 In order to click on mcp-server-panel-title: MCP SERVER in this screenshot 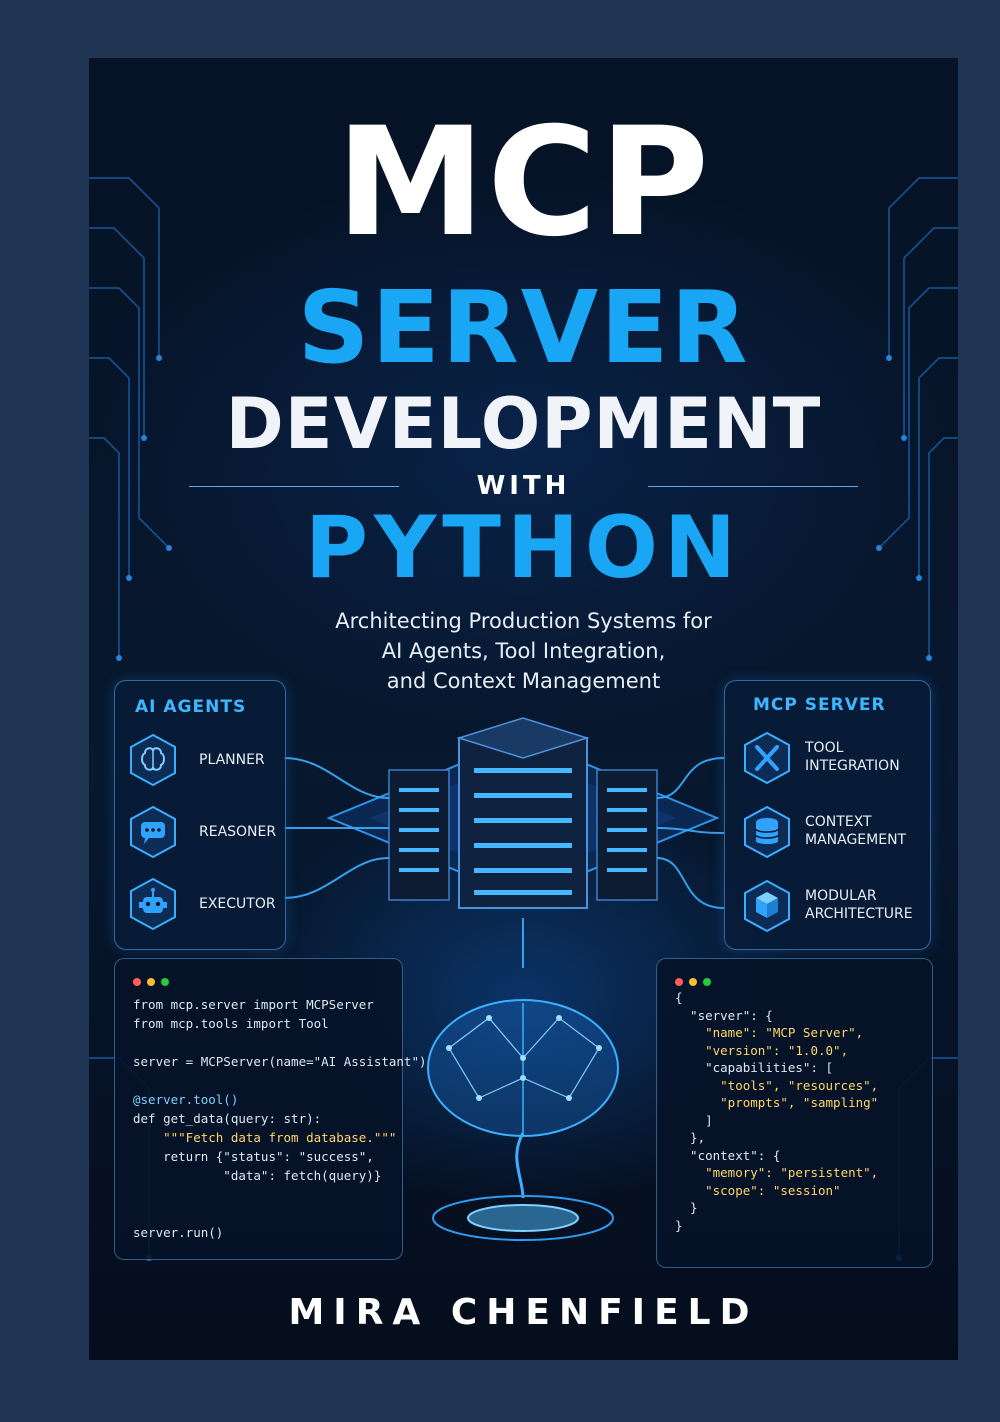, I will do `click(819, 705)`.